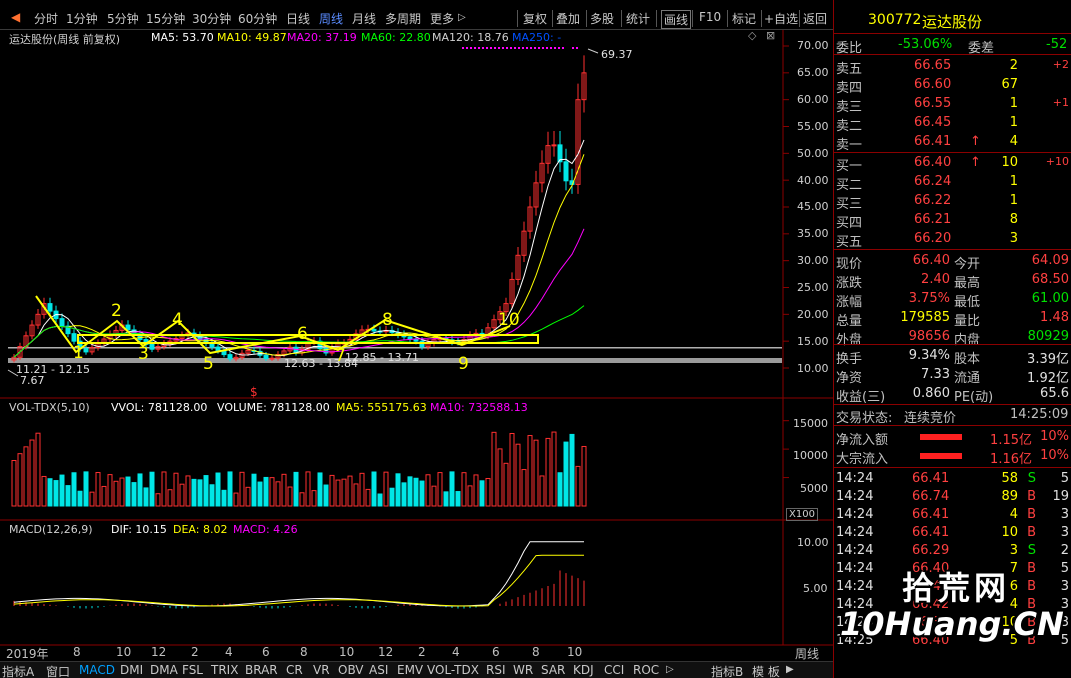 The image size is (1071, 678). I want to click on tab-emv: EMV, so click(410, 670).